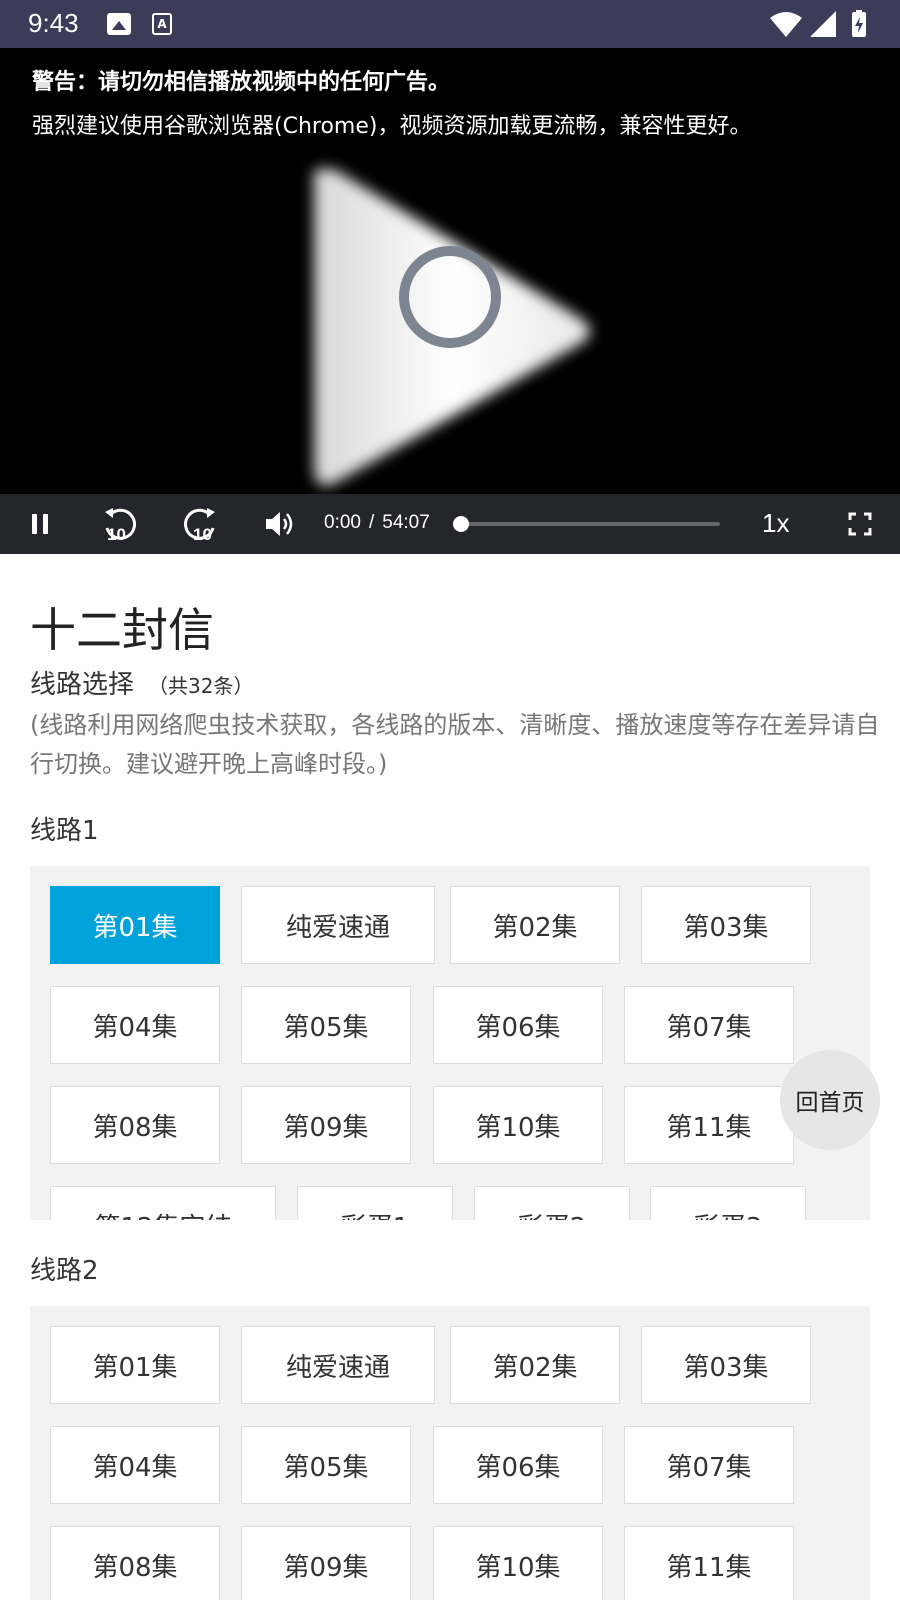 The width and height of the screenshot is (900, 1600). Describe the element at coordinates (590, 524) in the screenshot. I see `seek-bar` at that location.